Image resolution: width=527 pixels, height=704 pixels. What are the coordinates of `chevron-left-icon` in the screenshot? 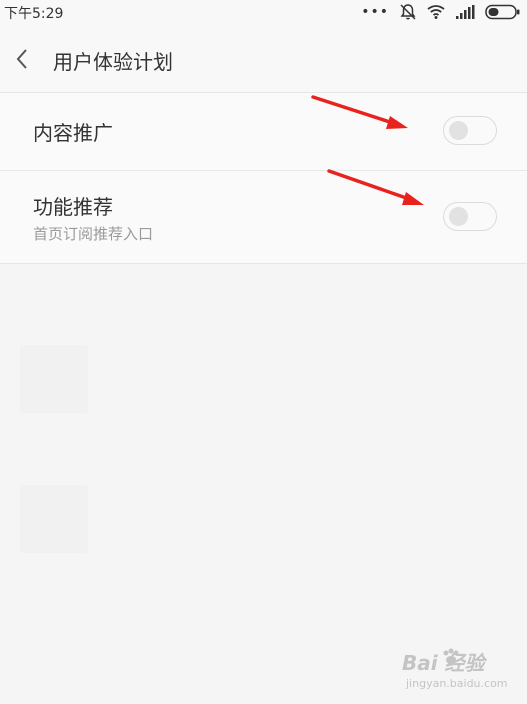 It's located at (21, 59).